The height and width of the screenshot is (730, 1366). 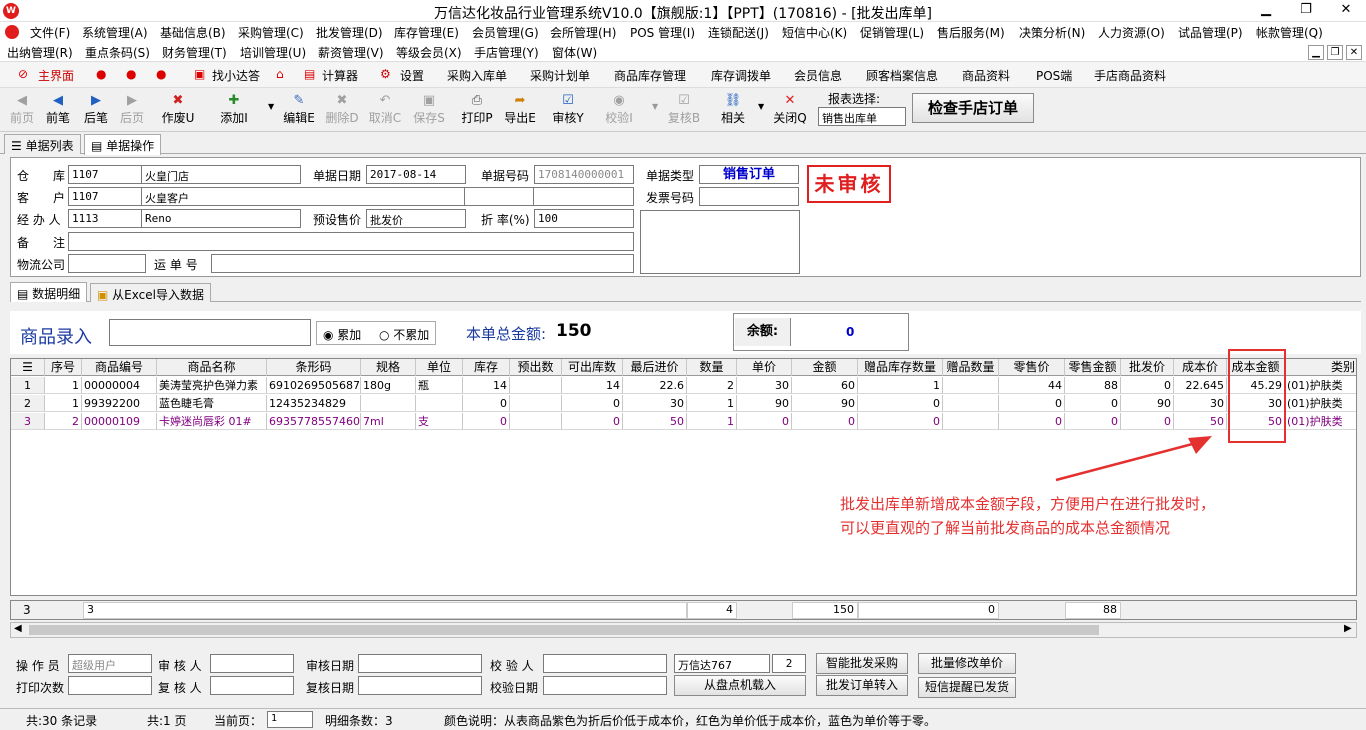 What do you see at coordinates (818, 75) in the screenshot?
I see `quick-member: 会员信息` at bounding box center [818, 75].